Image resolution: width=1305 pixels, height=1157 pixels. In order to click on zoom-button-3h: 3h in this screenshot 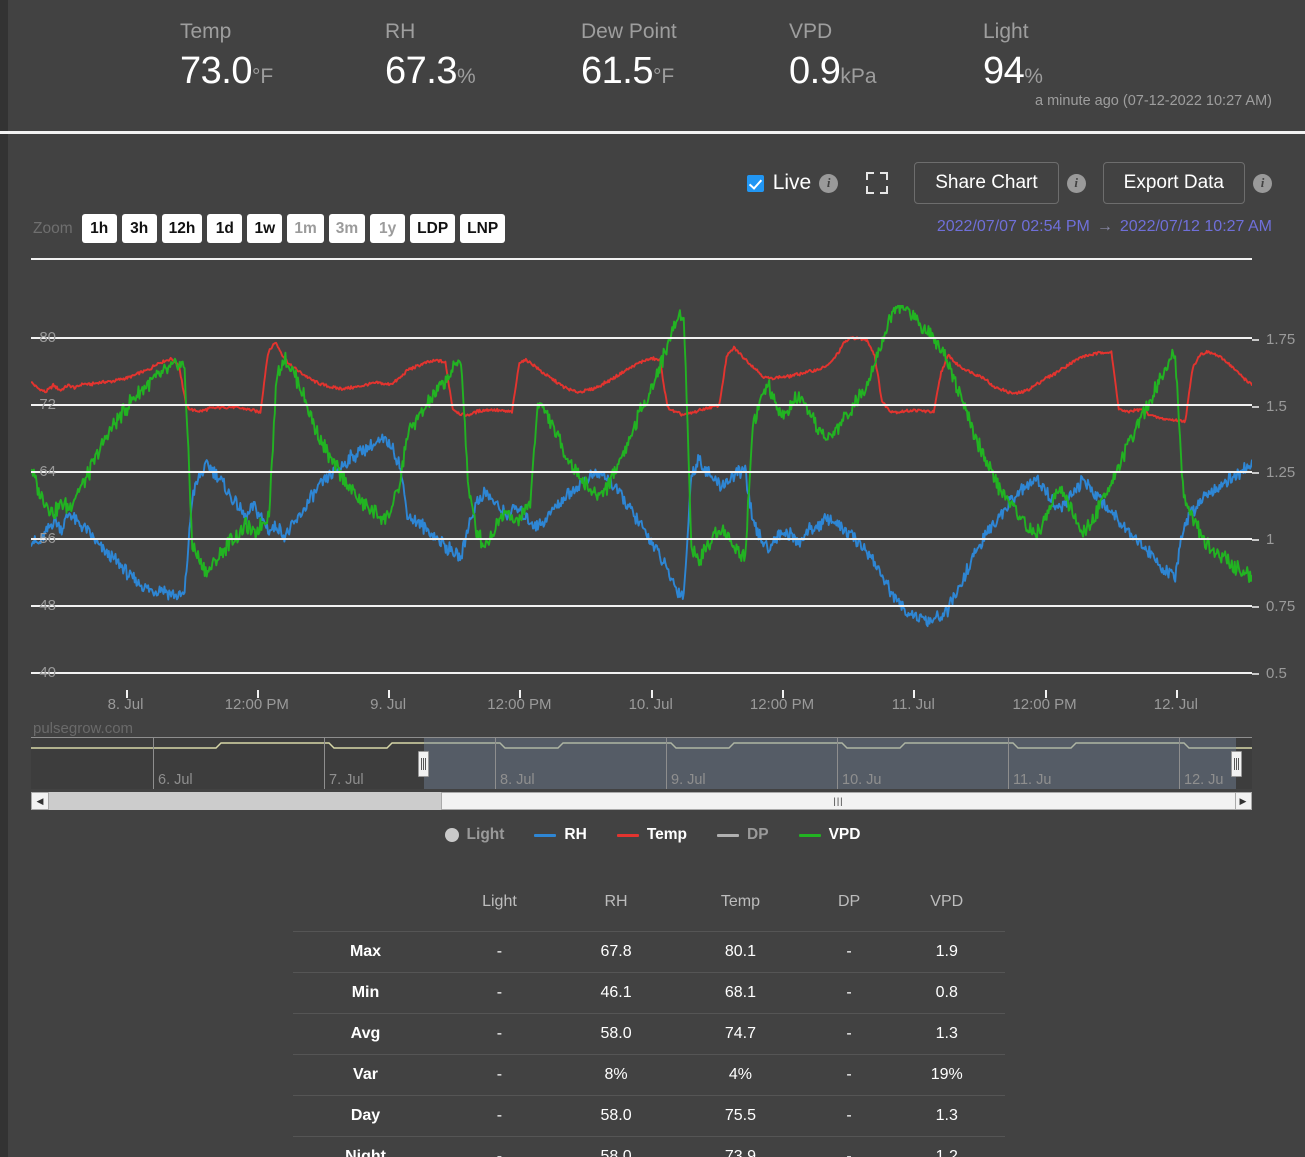, I will do `click(139, 228)`.